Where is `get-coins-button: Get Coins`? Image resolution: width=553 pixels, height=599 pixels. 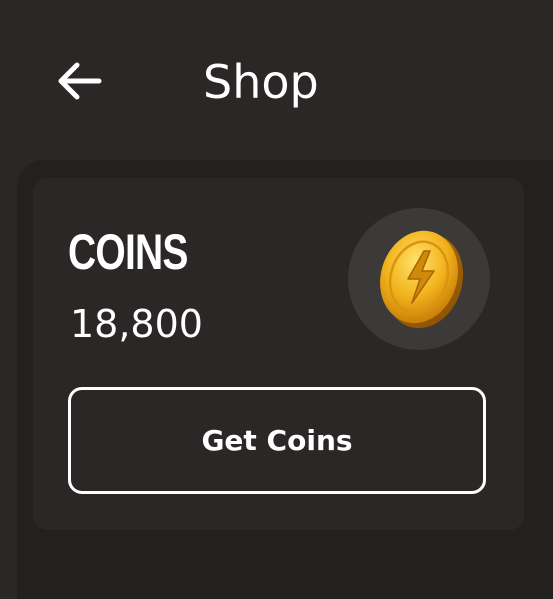
get-coins-button: Get Coins is located at coordinates (277, 440).